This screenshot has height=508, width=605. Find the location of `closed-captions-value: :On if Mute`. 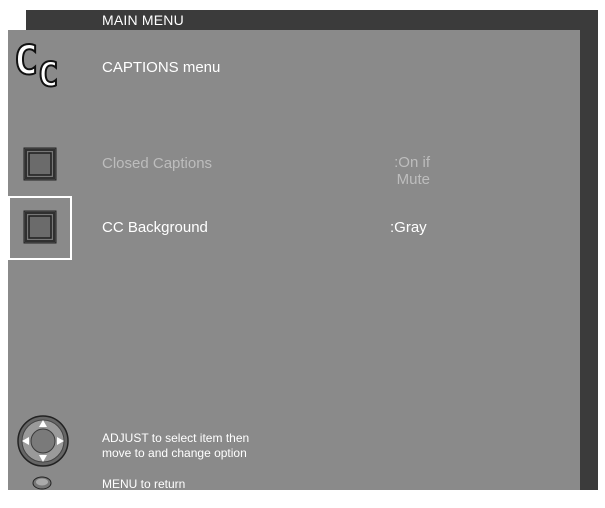

closed-captions-value: :On if Mute is located at coordinates (405, 171).